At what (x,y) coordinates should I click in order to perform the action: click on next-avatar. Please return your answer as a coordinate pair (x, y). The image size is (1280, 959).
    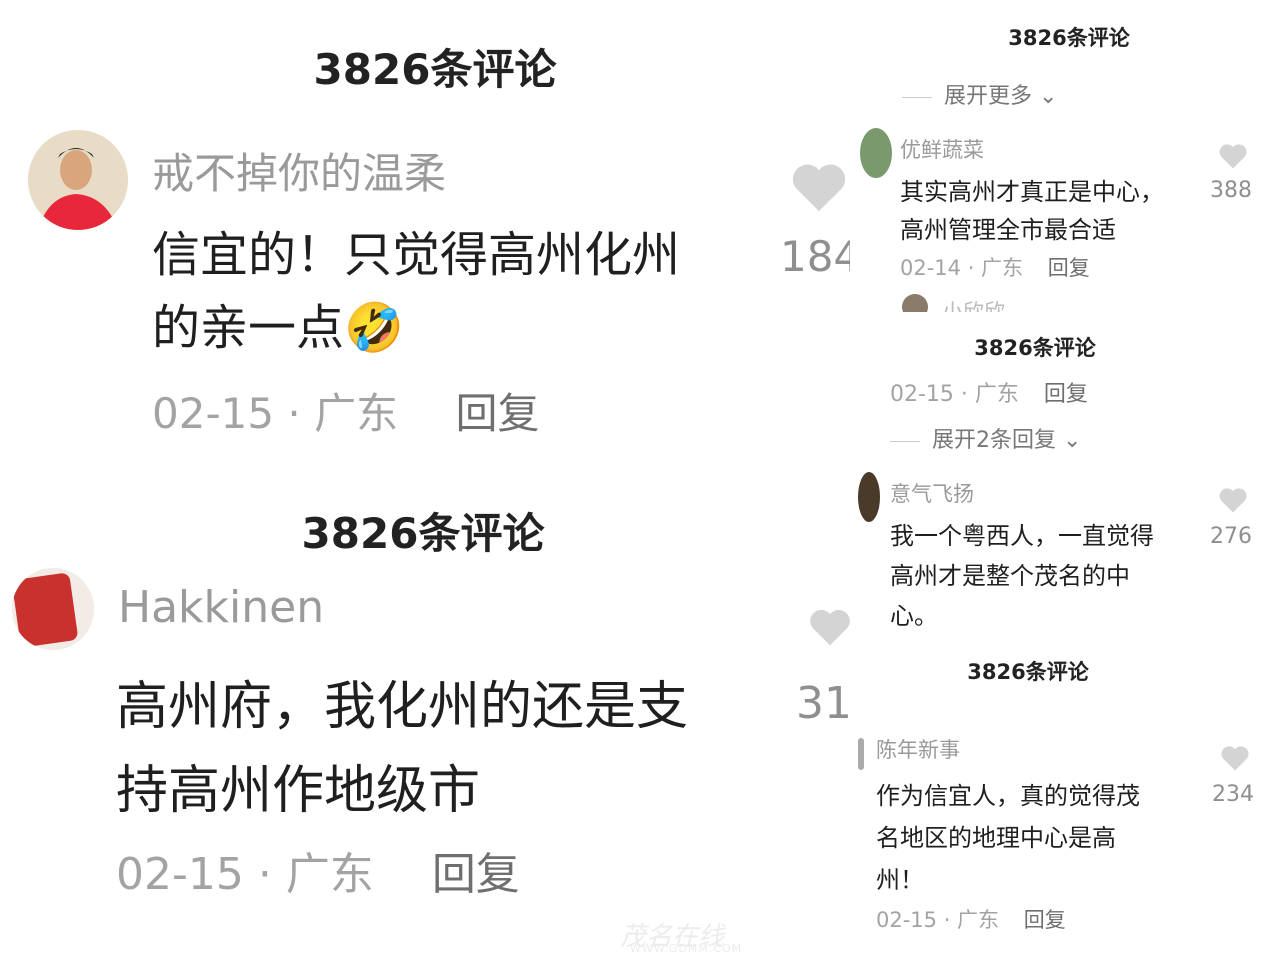
    Looking at the image, I should click on (915, 303).